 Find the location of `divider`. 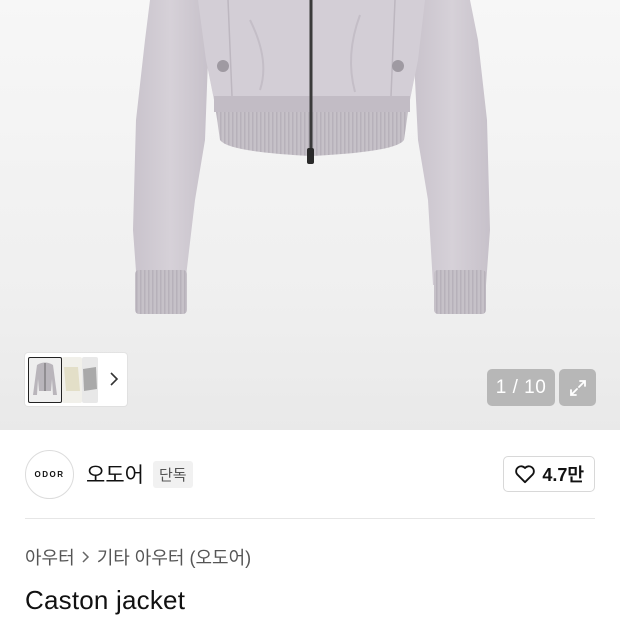

divider is located at coordinates (310, 518).